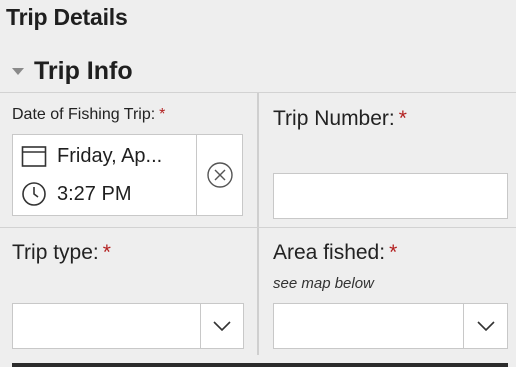 The image size is (516, 367). Describe the element at coordinates (260, 365) in the screenshot. I see `bottom-edge-bar` at that location.